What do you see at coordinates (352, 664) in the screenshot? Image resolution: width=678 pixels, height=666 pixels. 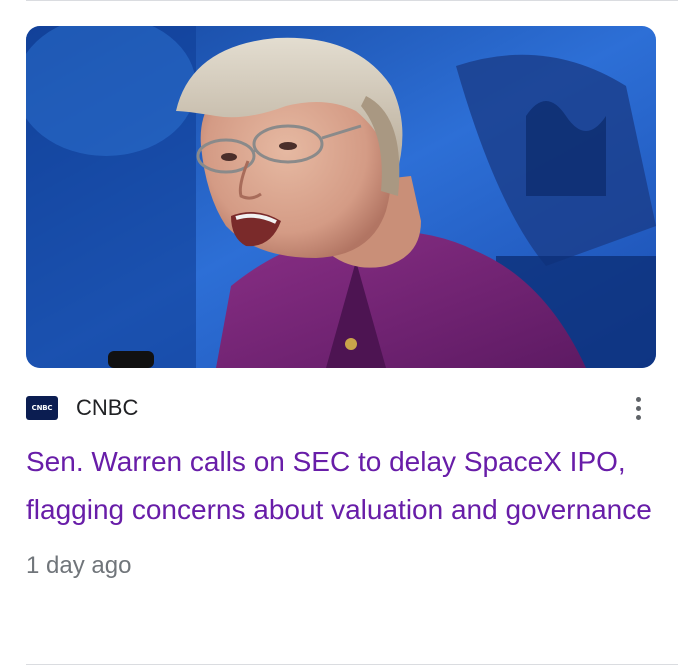 I see `bottom-divider` at bounding box center [352, 664].